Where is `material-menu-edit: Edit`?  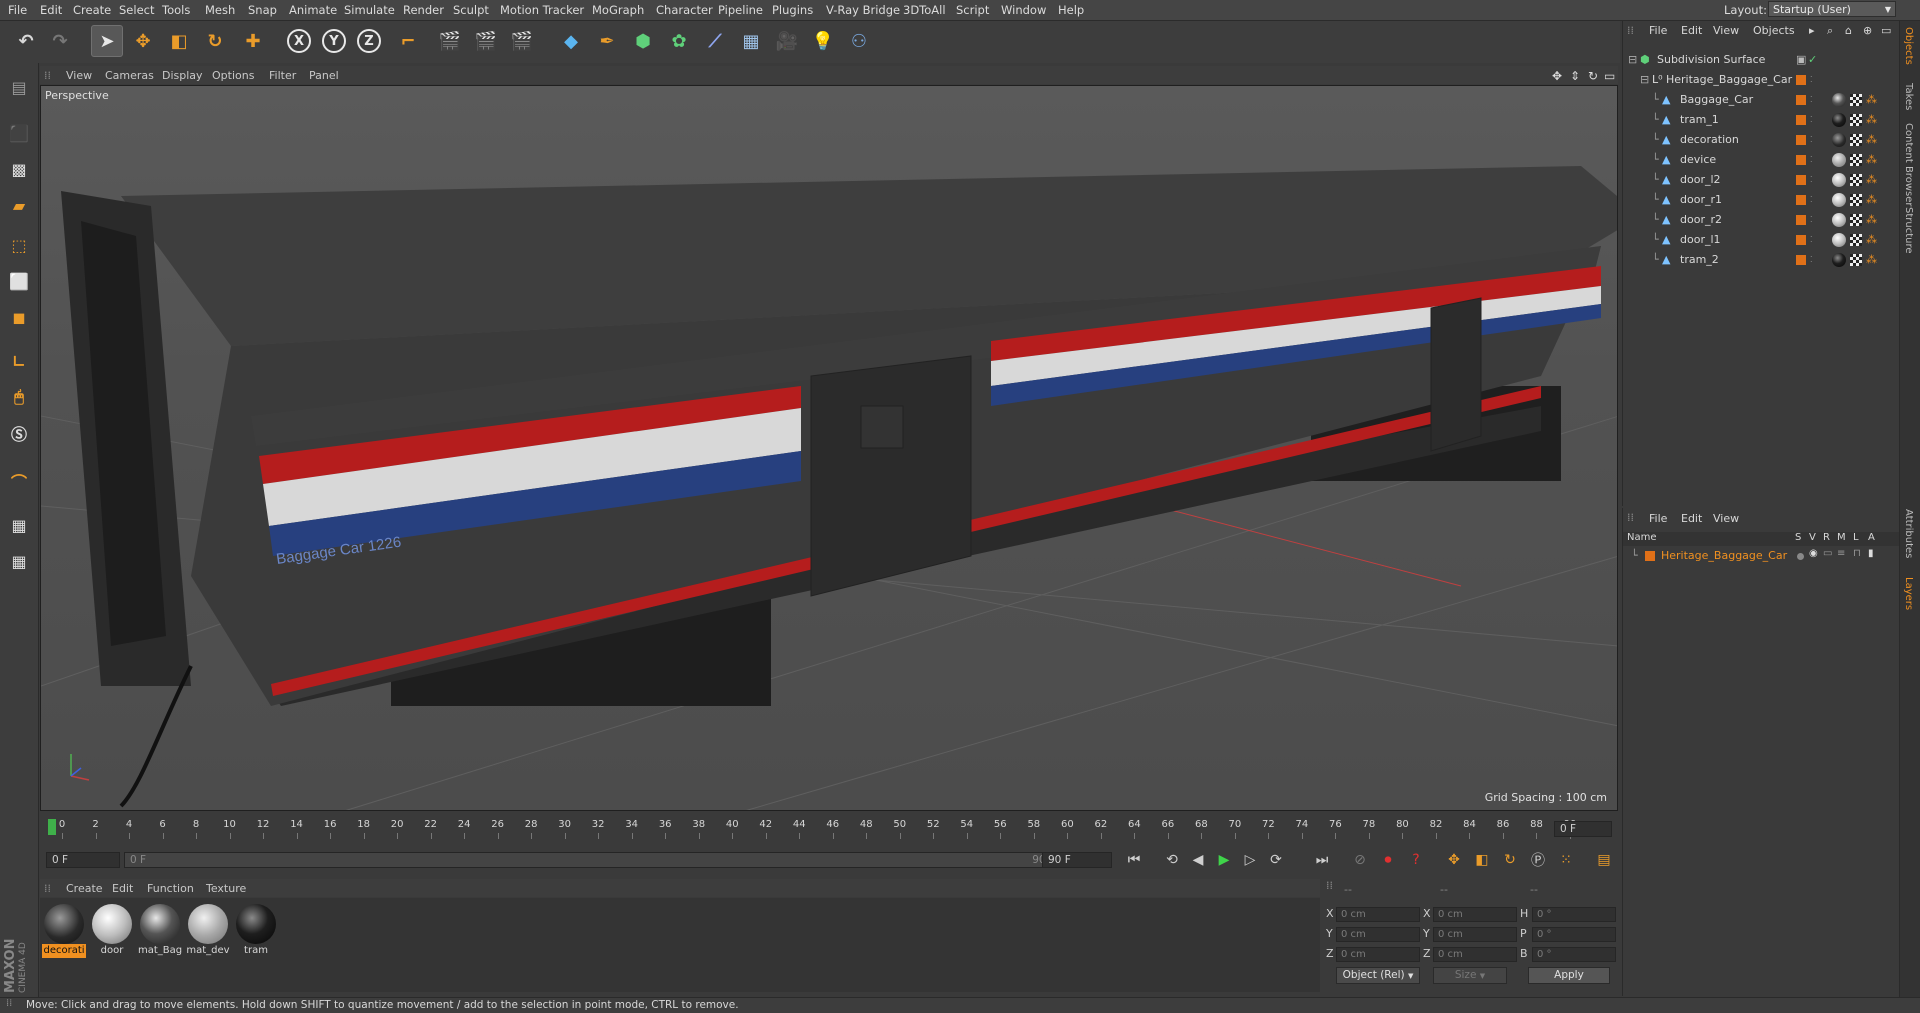 material-menu-edit: Edit is located at coordinates (122, 888).